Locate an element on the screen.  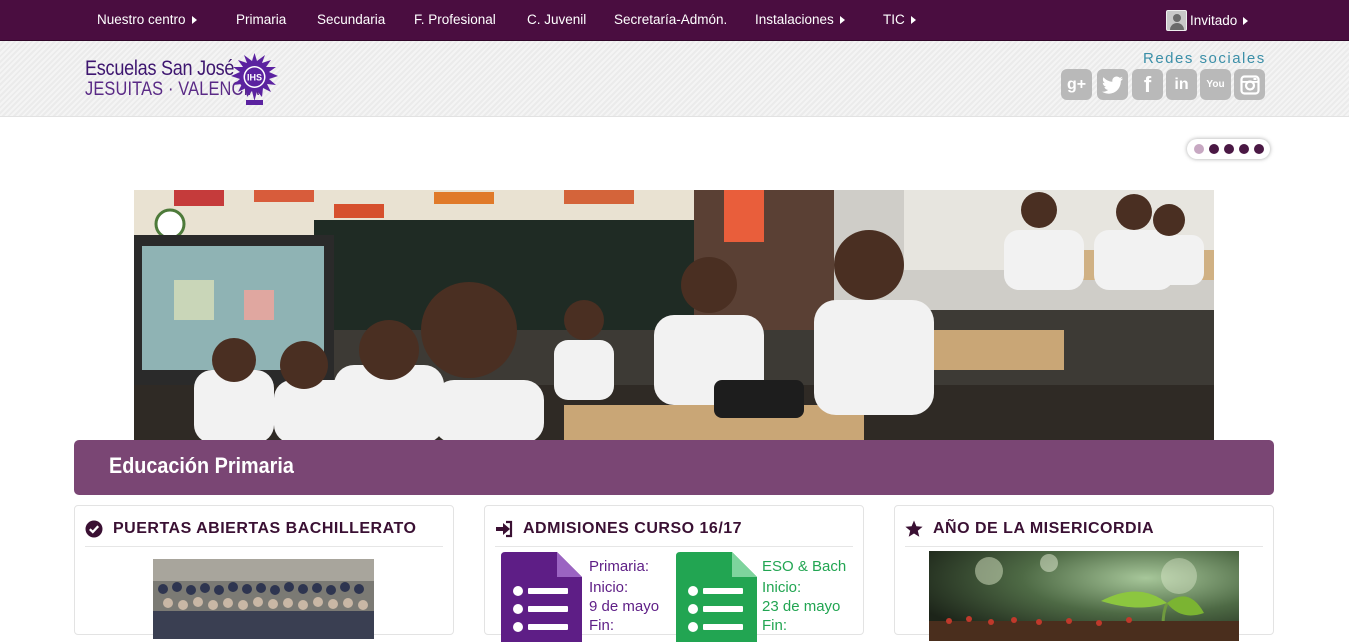
emblem-text: IHS is located at coordinates (254, 78).